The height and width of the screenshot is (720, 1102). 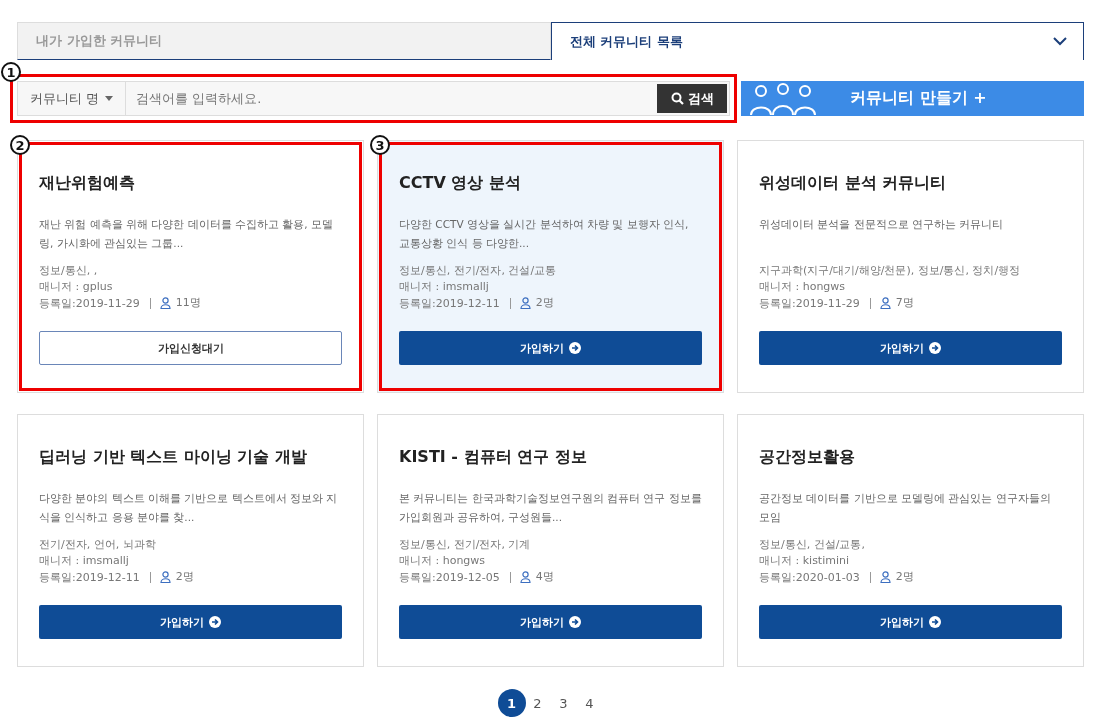 I want to click on people-icon, so click(x=783, y=98).